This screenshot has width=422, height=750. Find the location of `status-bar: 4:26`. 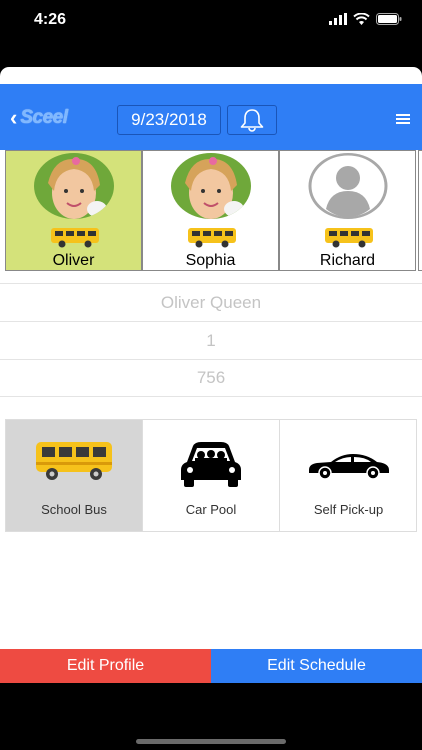

status-bar: 4:26 is located at coordinates (211, 22).